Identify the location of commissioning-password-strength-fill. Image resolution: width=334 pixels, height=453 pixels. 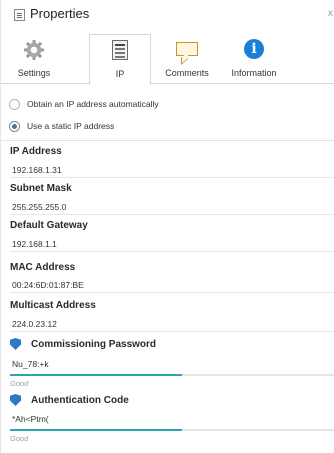
(96, 375).